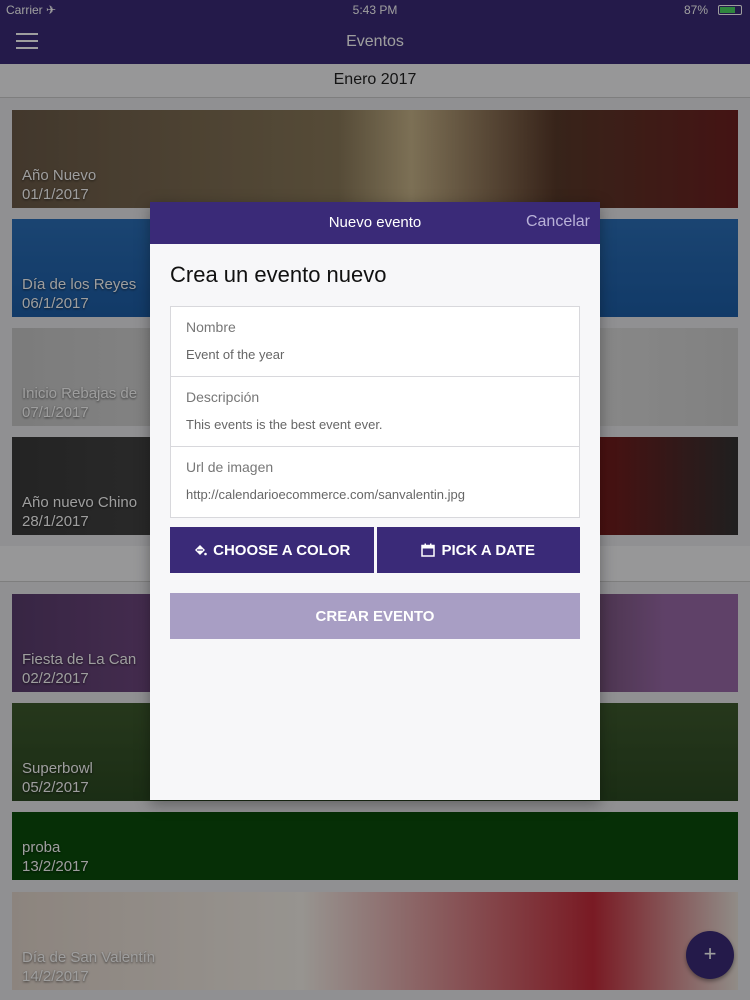  I want to click on name-label: Nombre, so click(211, 327).